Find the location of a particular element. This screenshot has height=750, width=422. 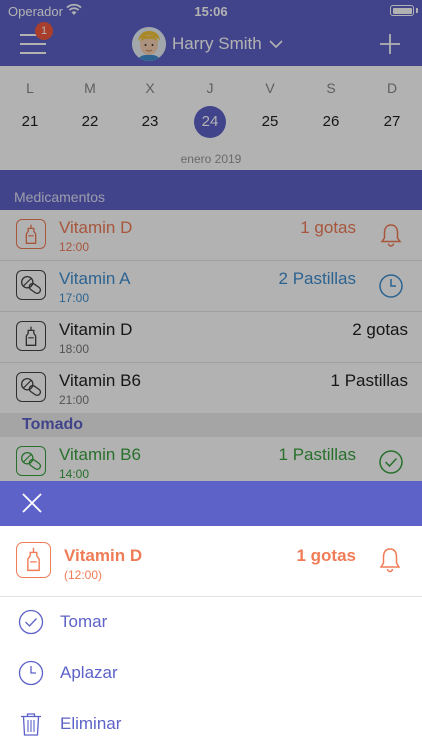

action-label: Aplazar is located at coordinates (89, 672).